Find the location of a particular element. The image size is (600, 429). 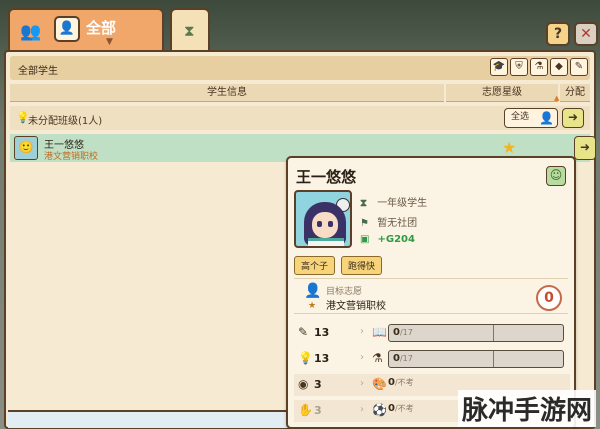

book-icon: 📖 is located at coordinates (379, 332).